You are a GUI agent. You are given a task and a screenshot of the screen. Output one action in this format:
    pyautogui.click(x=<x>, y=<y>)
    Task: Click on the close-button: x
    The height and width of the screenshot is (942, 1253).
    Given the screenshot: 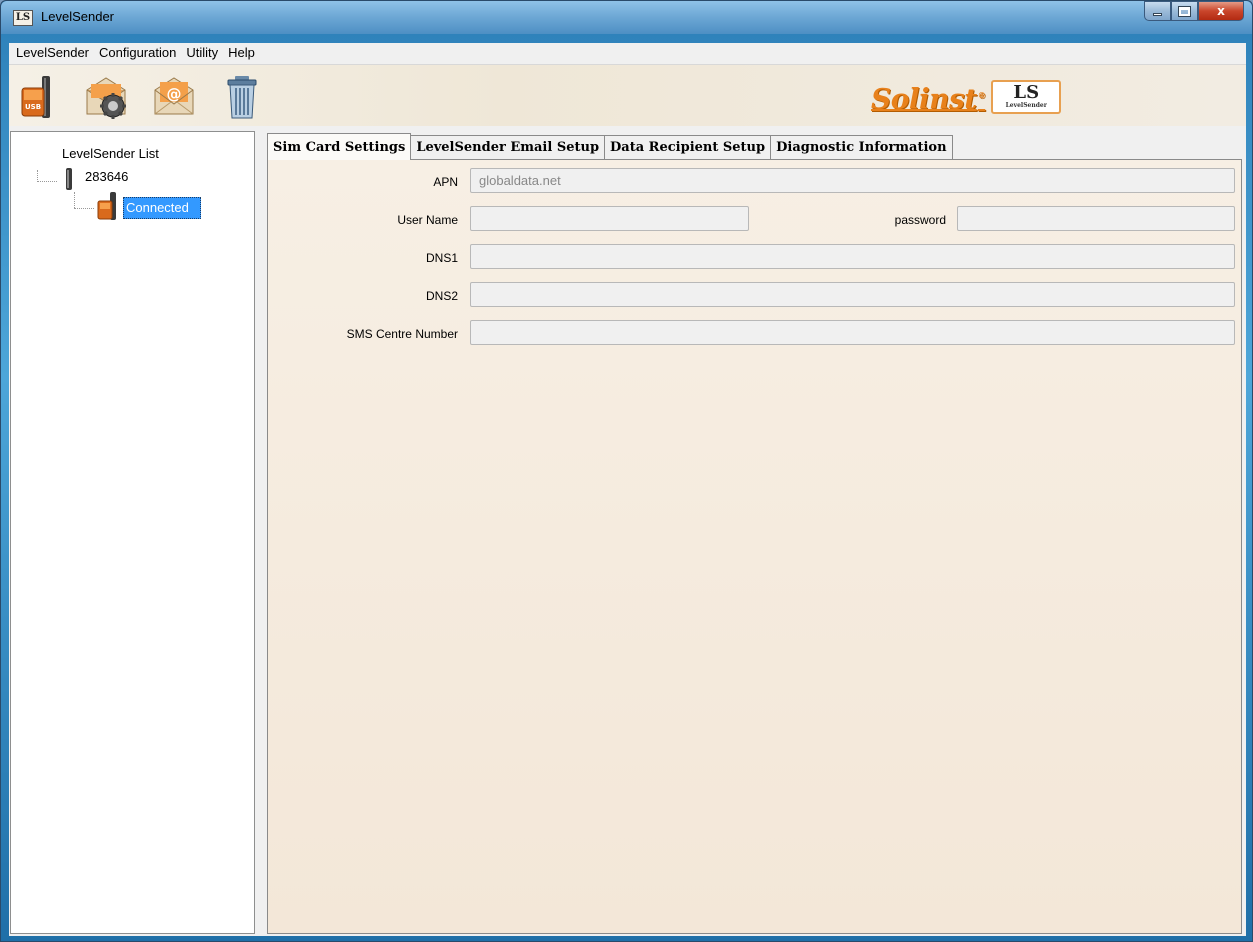 What is the action you would take?
    pyautogui.click(x=1221, y=11)
    